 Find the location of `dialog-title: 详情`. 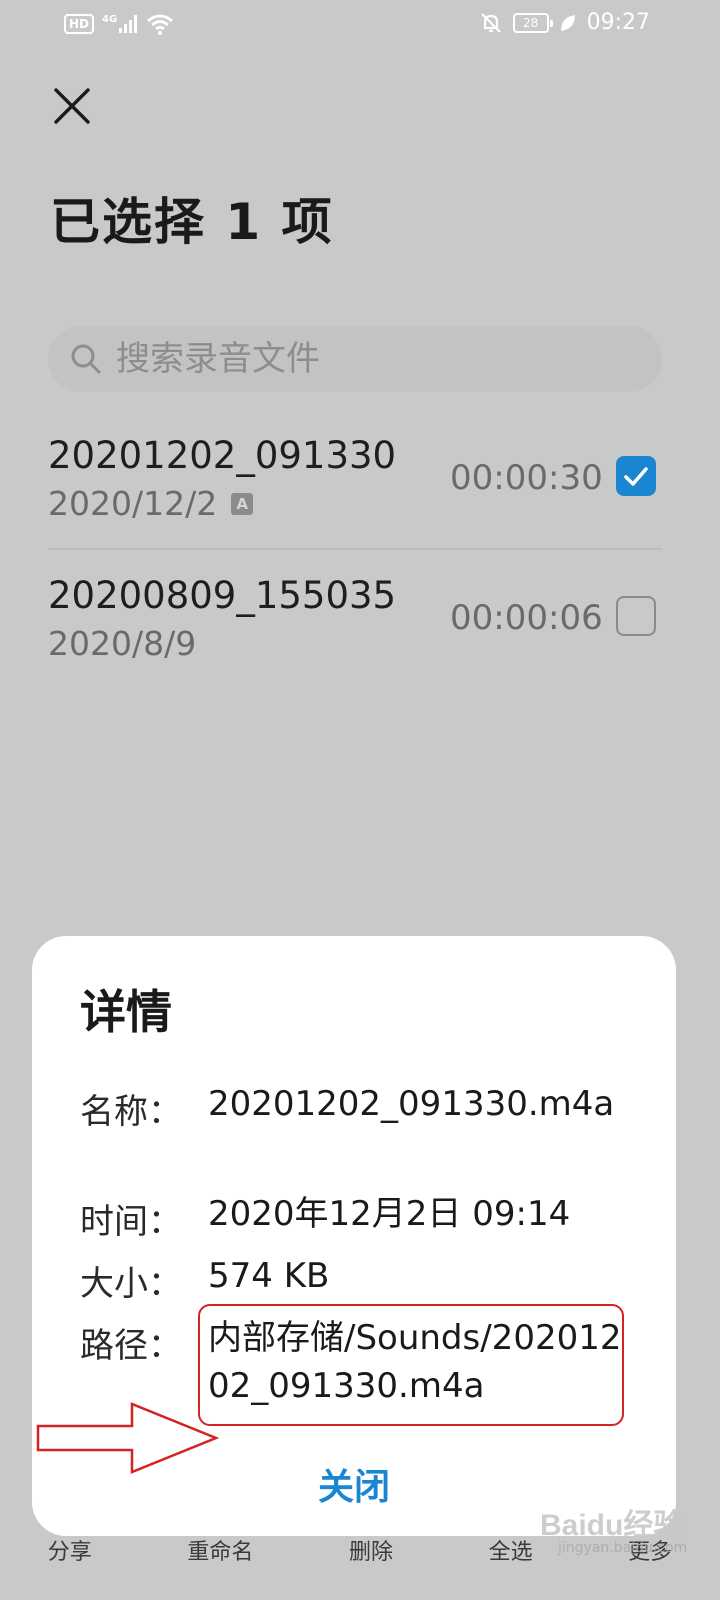

dialog-title: 详情 is located at coordinates (126, 1012).